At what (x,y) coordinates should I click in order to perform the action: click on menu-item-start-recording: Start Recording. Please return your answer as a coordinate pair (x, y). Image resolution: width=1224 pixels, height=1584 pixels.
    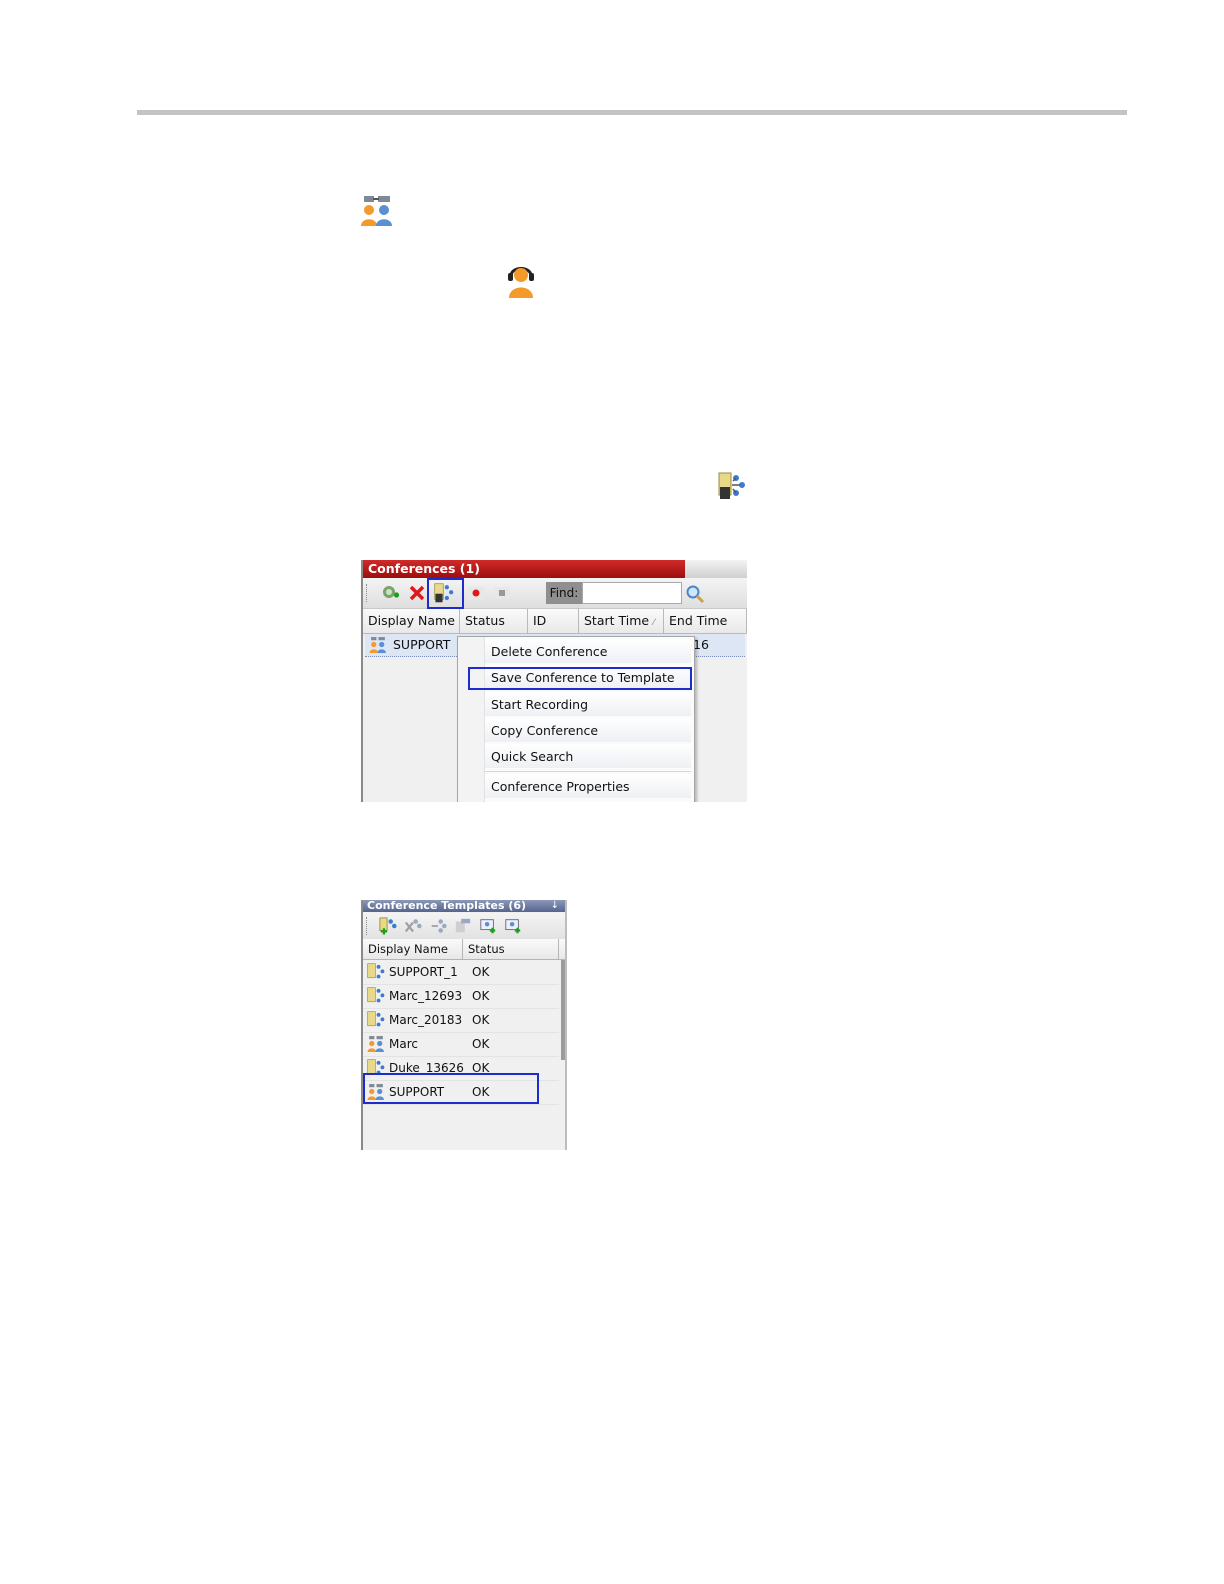
    Looking at the image, I should click on (539, 704).